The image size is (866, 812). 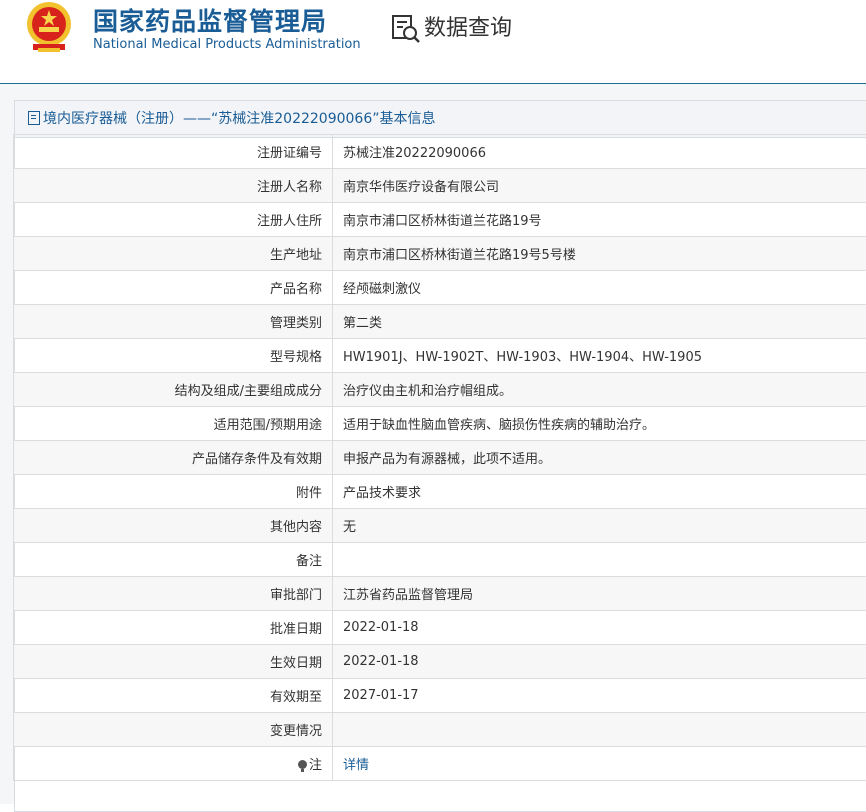 What do you see at coordinates (599, 526) in the screenshot?
I see `field-value: 无` at bounding box center [599, 526].